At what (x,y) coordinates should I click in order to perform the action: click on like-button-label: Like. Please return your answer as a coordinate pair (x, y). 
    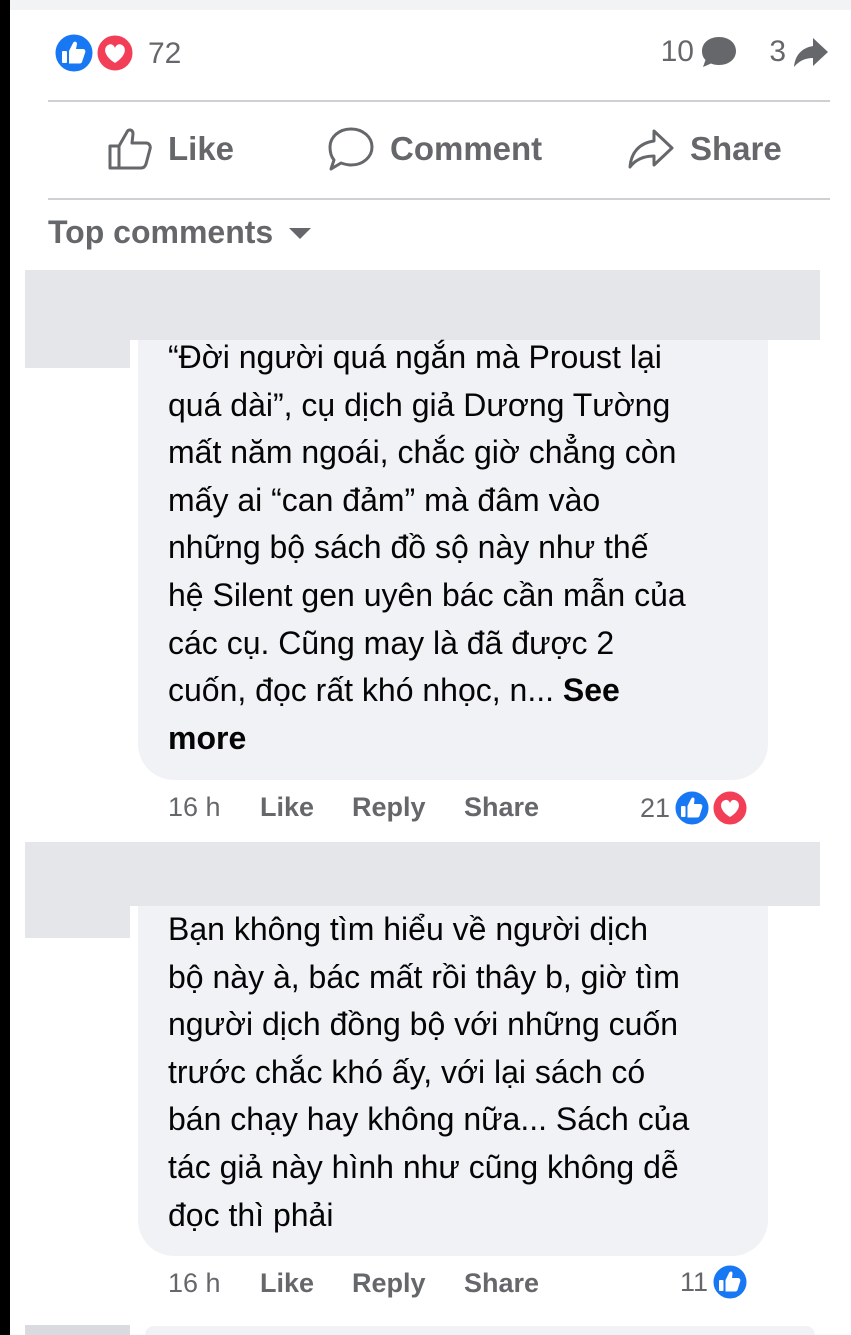
    Looking at the image, I should click on (201, 148).